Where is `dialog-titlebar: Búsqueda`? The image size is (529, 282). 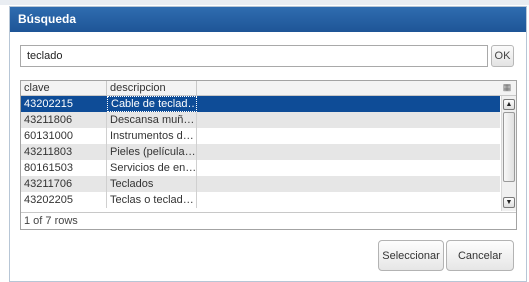
dialog-titlebar: Búsqueda is located at coordinates (268, 19).